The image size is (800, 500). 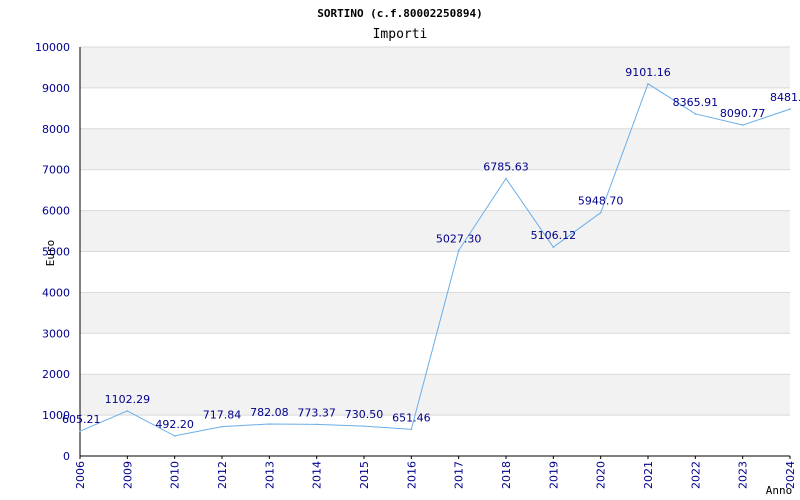 I want to click on y-tick-label: 8000, so click(x=56, y=129).